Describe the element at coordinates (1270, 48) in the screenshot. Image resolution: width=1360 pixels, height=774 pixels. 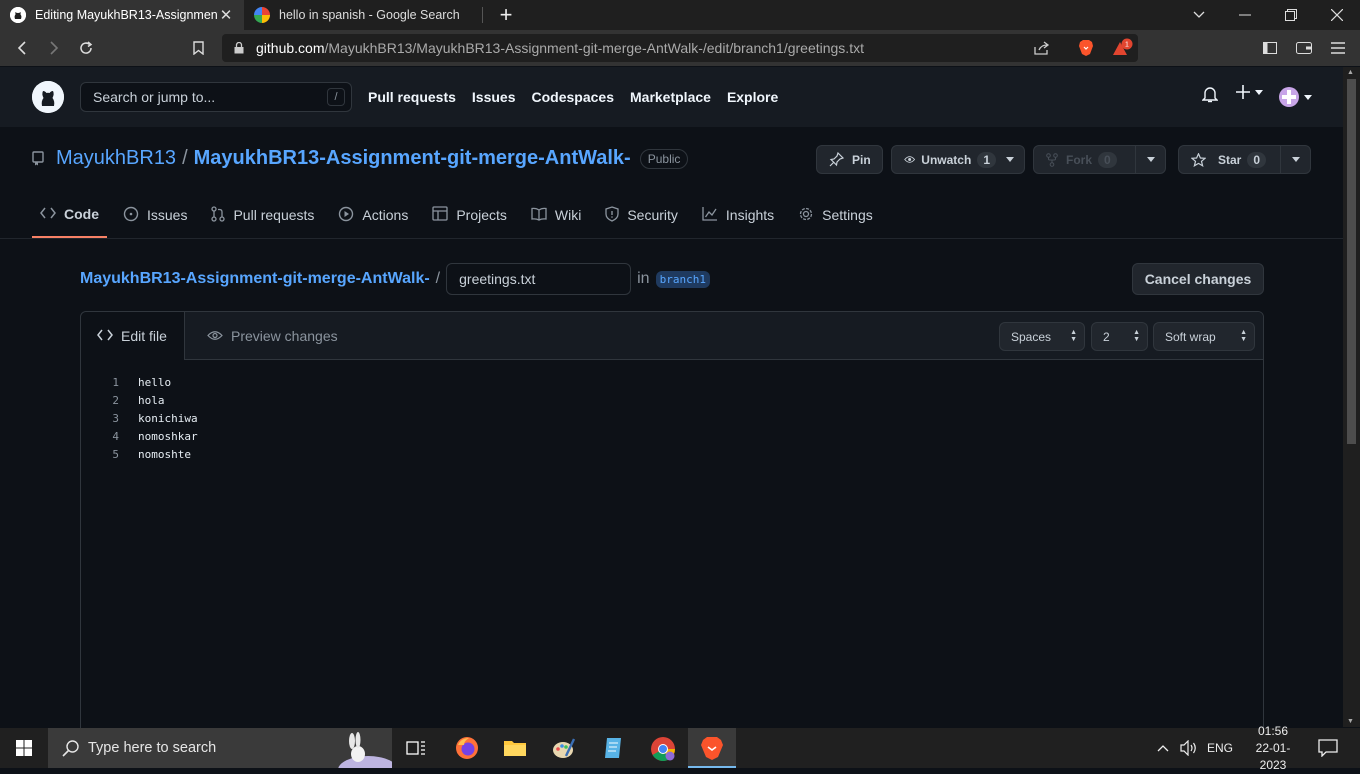
I see `sidebar-toggle-icon` at that location.